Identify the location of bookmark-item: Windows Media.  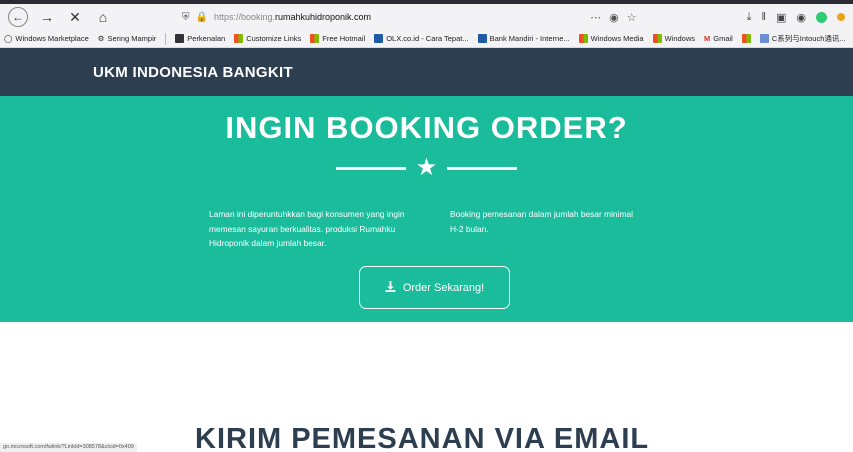
(611, 38).